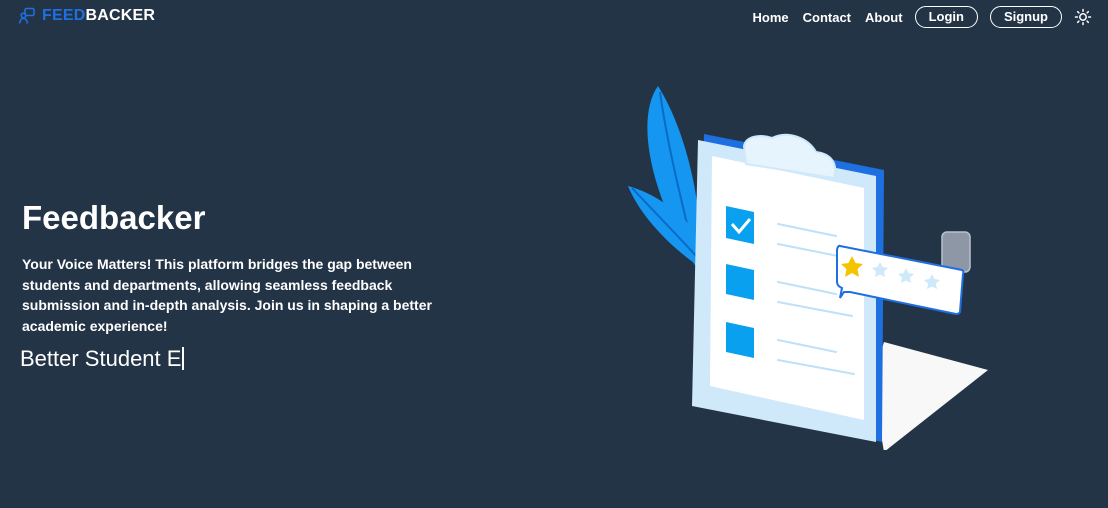 The image size is (1108, 508). Describe the element at coordinates (27, 16) in the screenshot. I see `feedback-people-icon` at that location.